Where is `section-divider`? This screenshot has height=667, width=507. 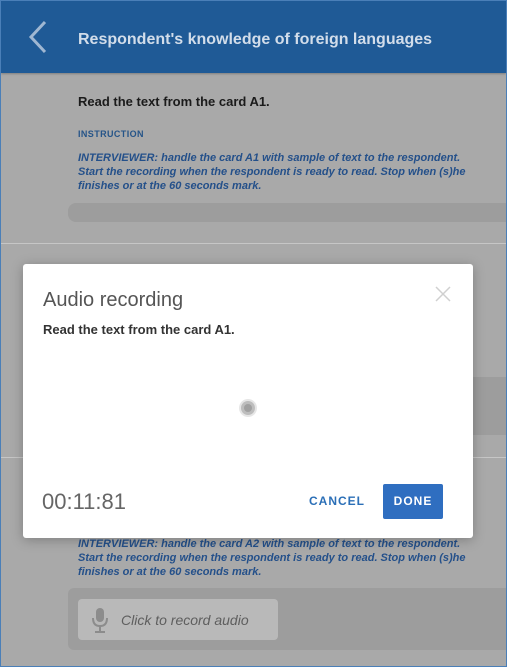 section-divider is located at coordinates (253, 243).